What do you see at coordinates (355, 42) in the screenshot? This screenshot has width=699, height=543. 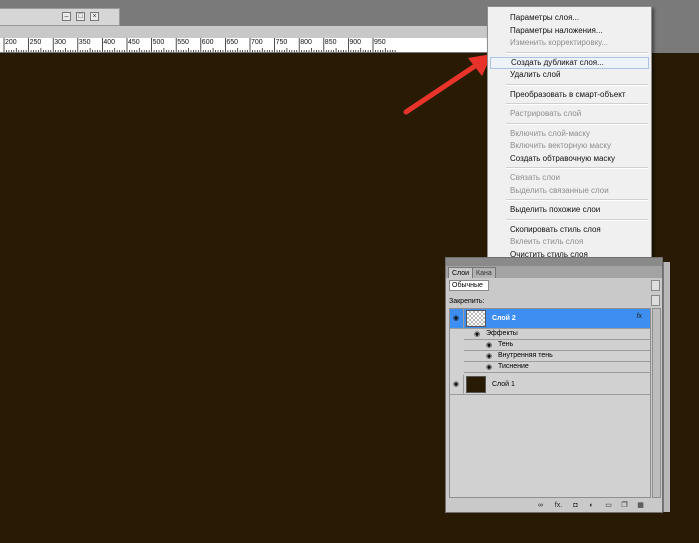 I see `ruler-tick-label: 900` at bounding box center [355, 42].